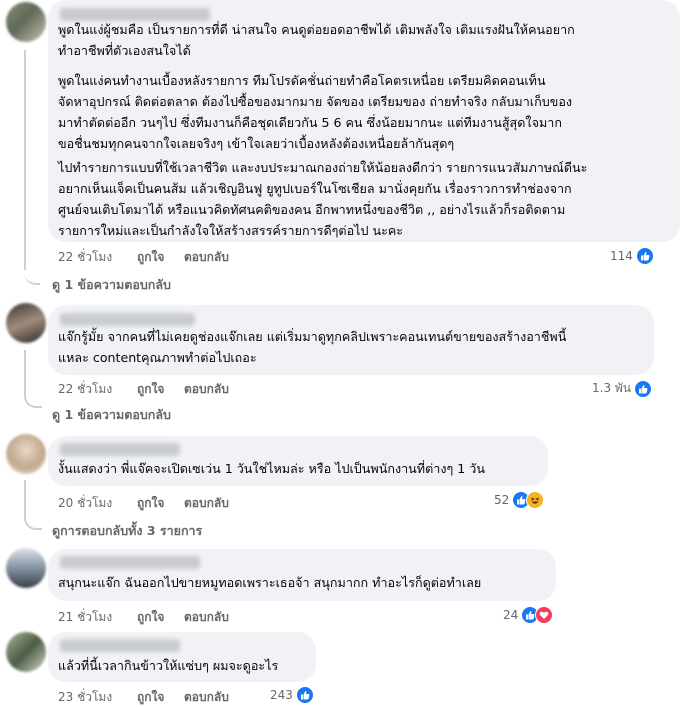  Describe the element at coordinates (519, 500) in the screenshot. I see `reaction-summary: 52` at that location.